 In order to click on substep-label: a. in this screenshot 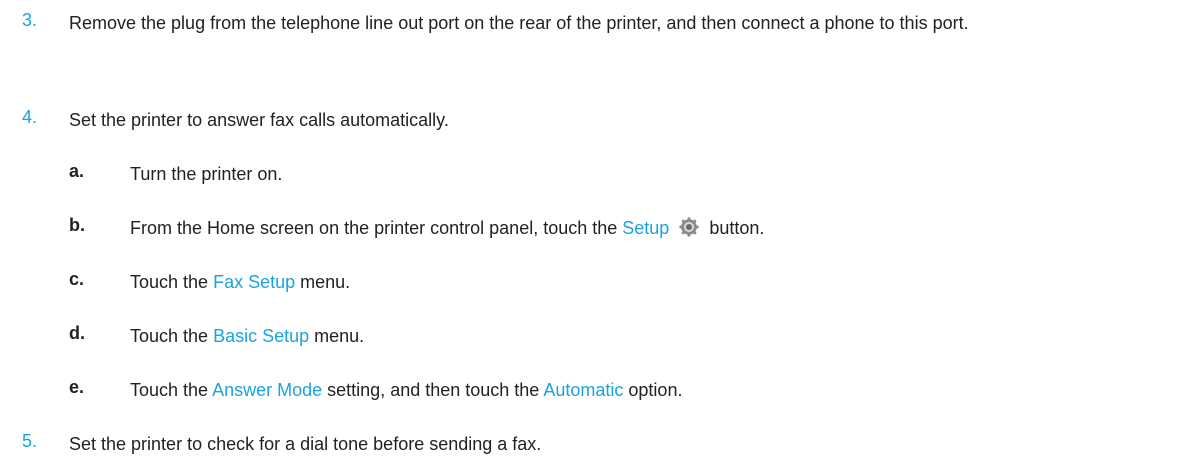, I will do `click(77, 171)`.